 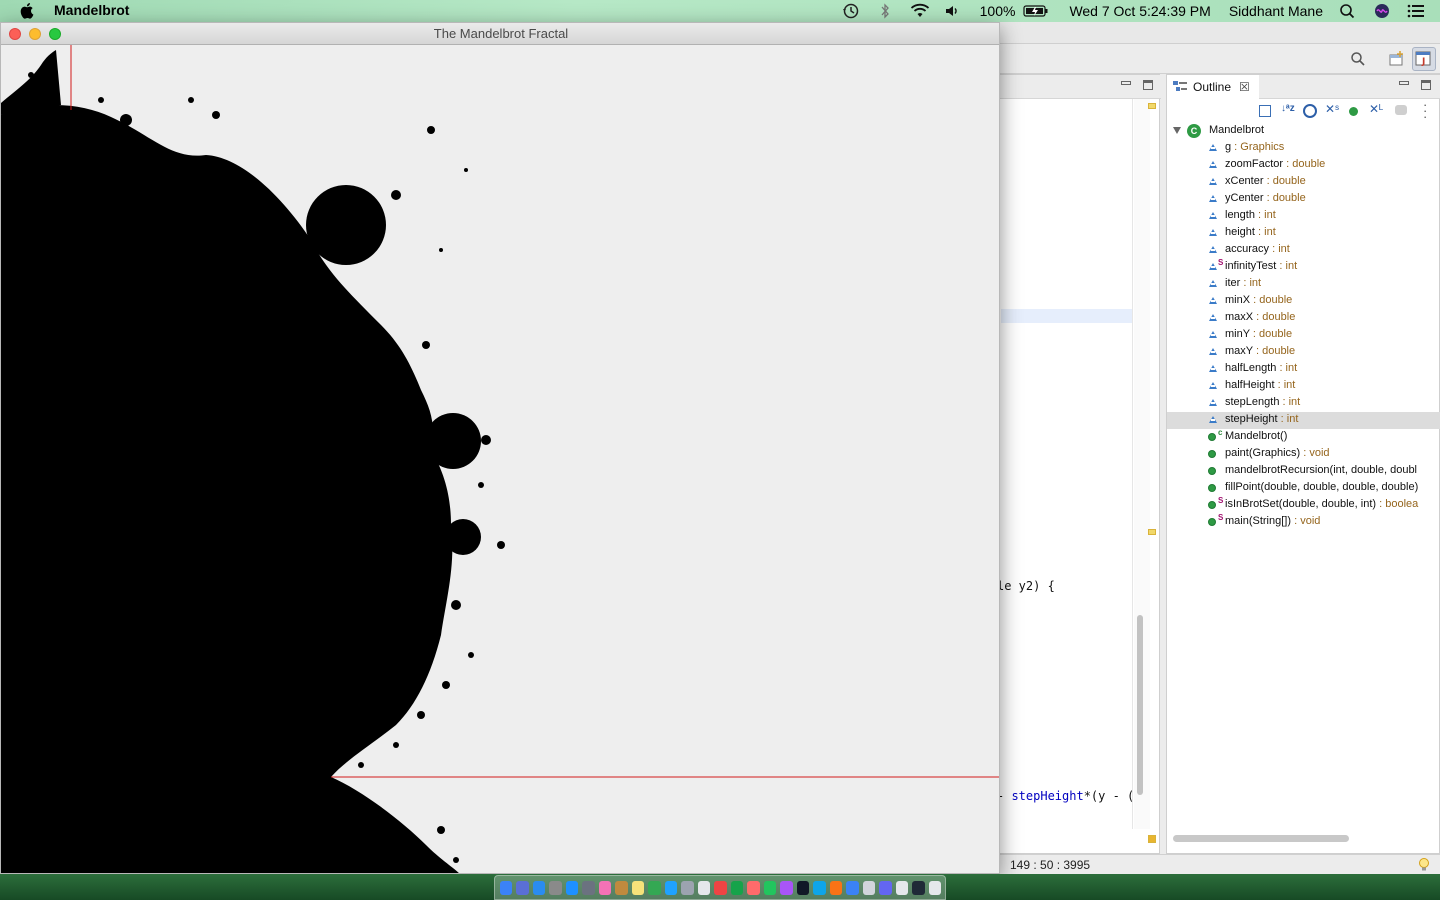 I want to click on collapse-triangle-icon, so click(x=1177, y=130).